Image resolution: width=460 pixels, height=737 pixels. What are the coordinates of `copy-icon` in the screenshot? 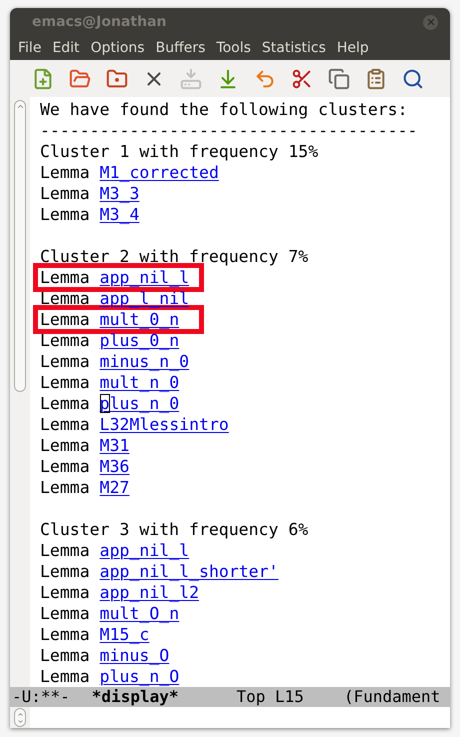 It's located at (339, 79).